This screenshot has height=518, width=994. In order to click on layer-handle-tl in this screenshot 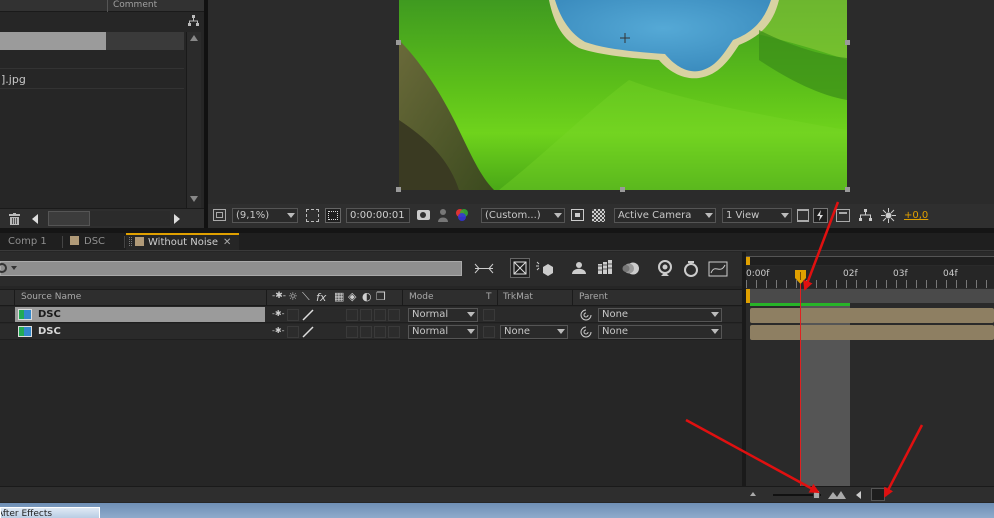, I will do `click(398, 42)`.